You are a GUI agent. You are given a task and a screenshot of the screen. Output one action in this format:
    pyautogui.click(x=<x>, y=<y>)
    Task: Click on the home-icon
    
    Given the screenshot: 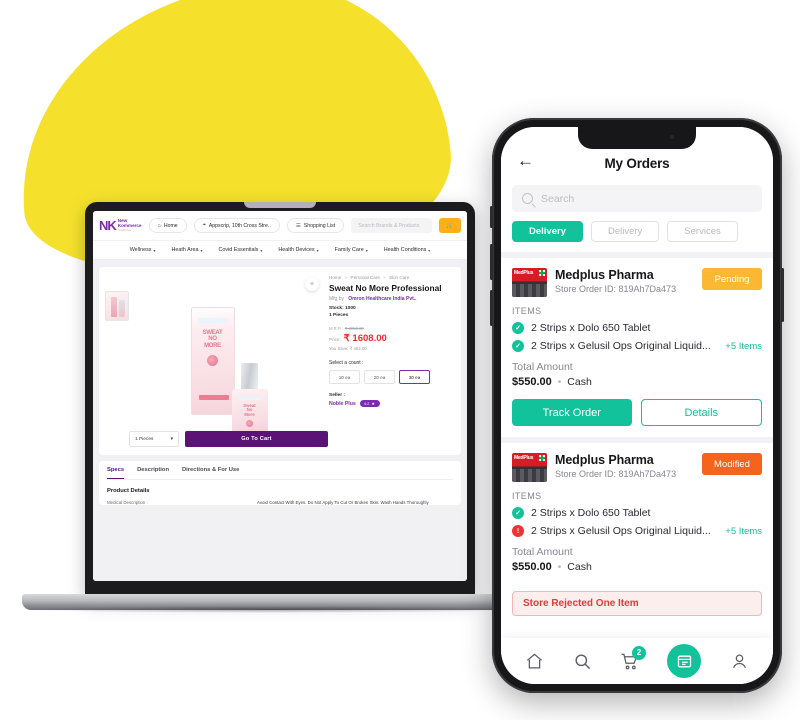 What is the action you would take?
    pyautogui.click(x=534, y=661)
    